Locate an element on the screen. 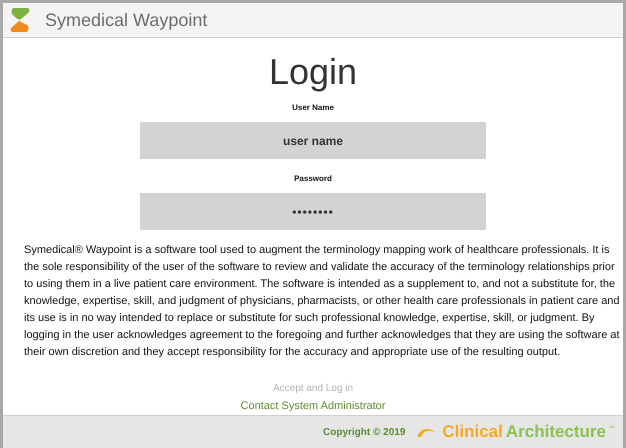  field-label: Password is located at coordinates (313, 179).